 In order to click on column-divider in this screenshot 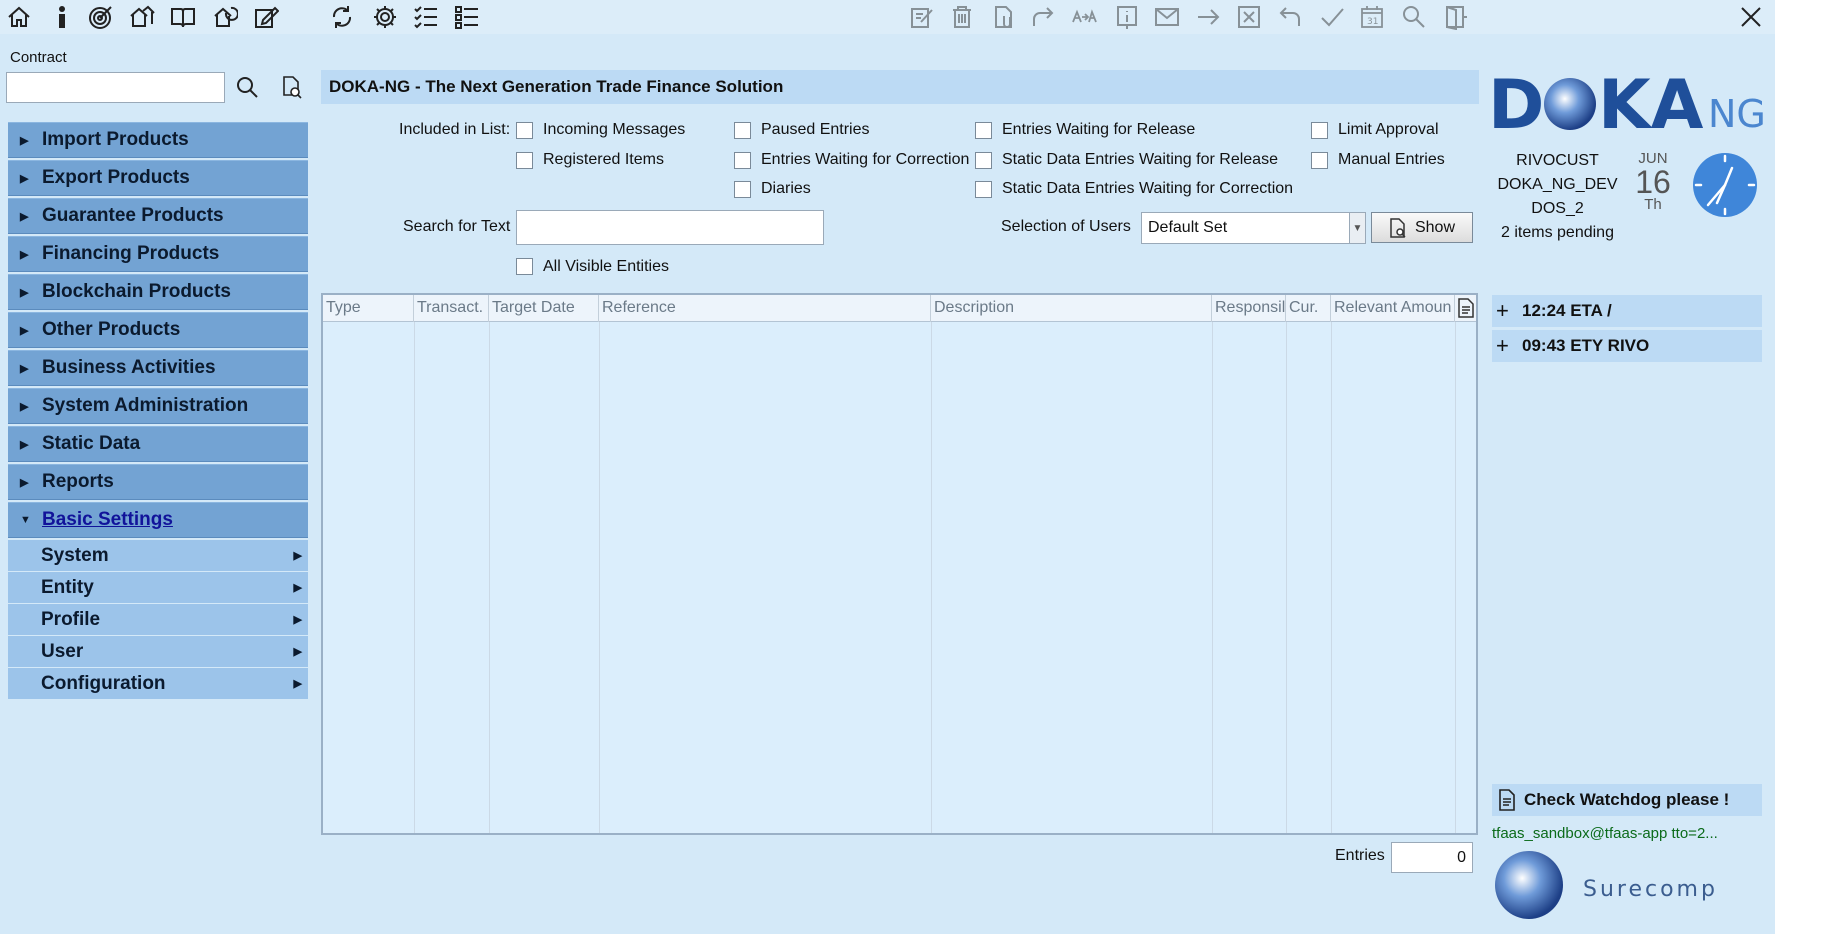, I will do `click(1286, 577)`.